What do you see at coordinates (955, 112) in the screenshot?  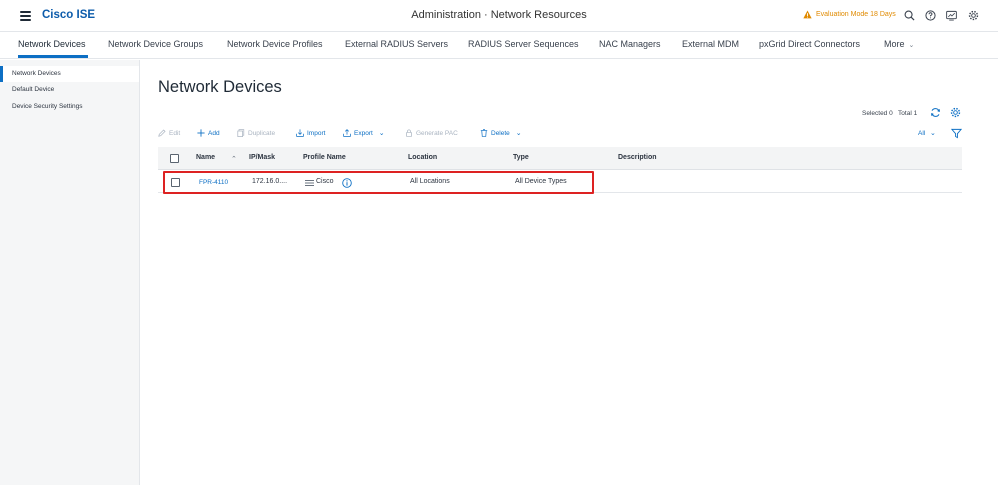 I see `settings-icon` at bounding box center [955, 112].